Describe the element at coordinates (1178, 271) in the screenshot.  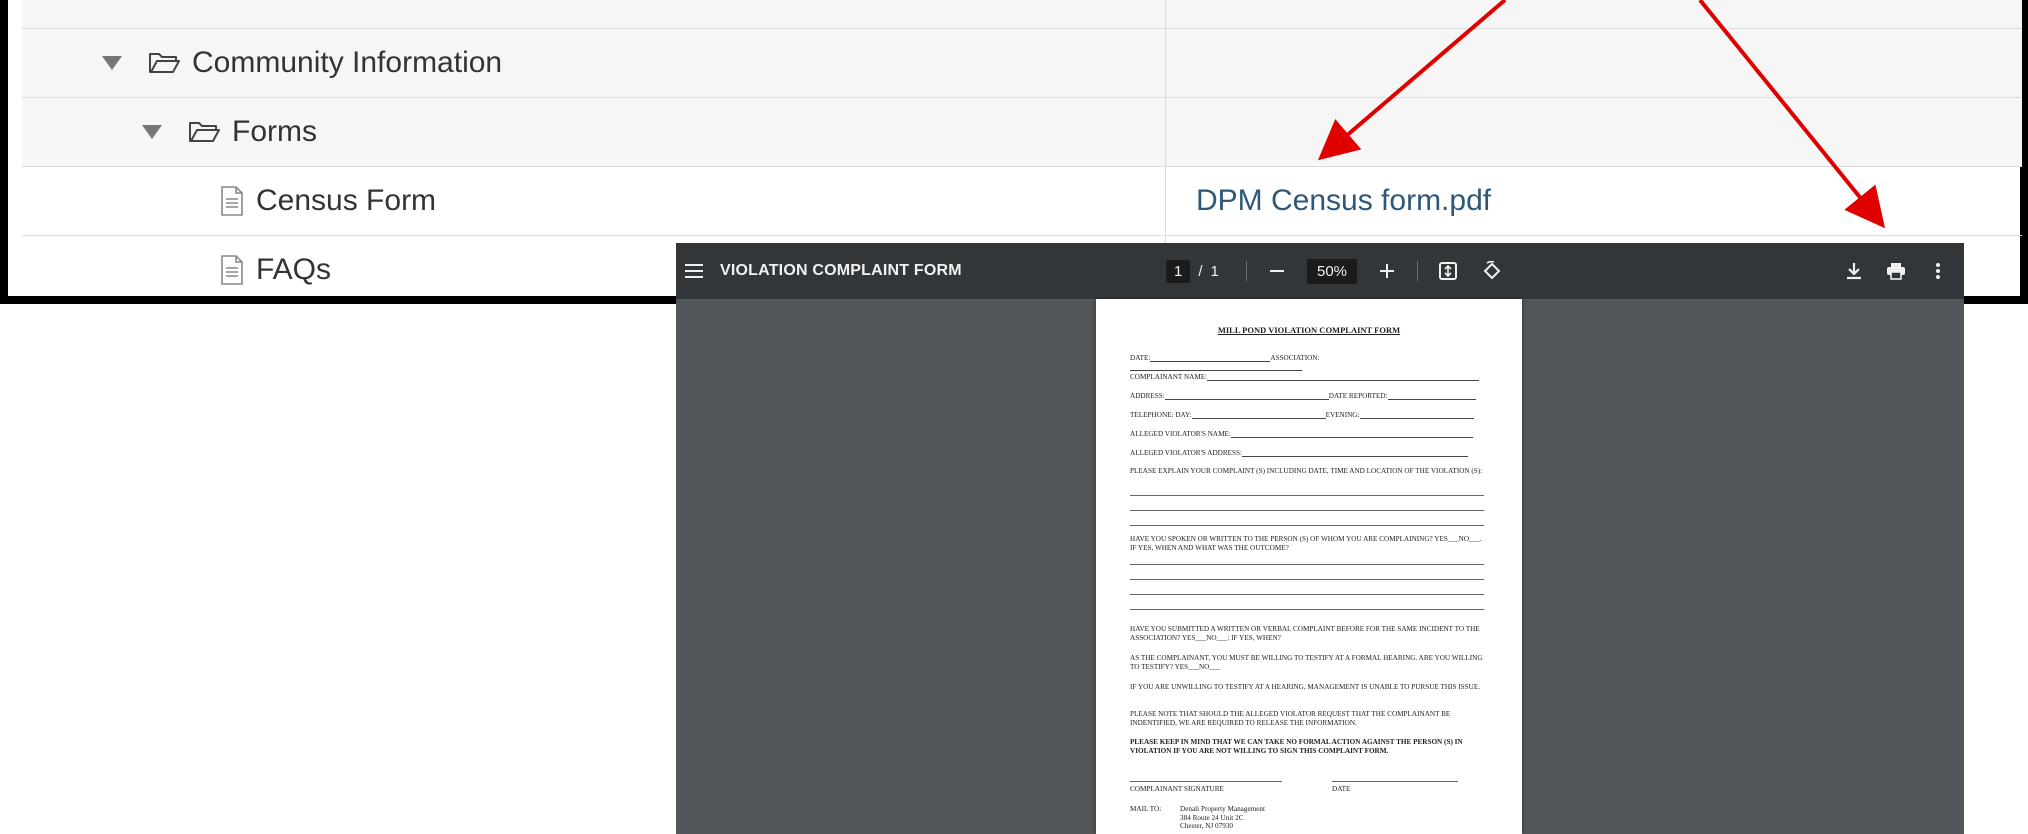
I see `page-number-input: 1` at that location.